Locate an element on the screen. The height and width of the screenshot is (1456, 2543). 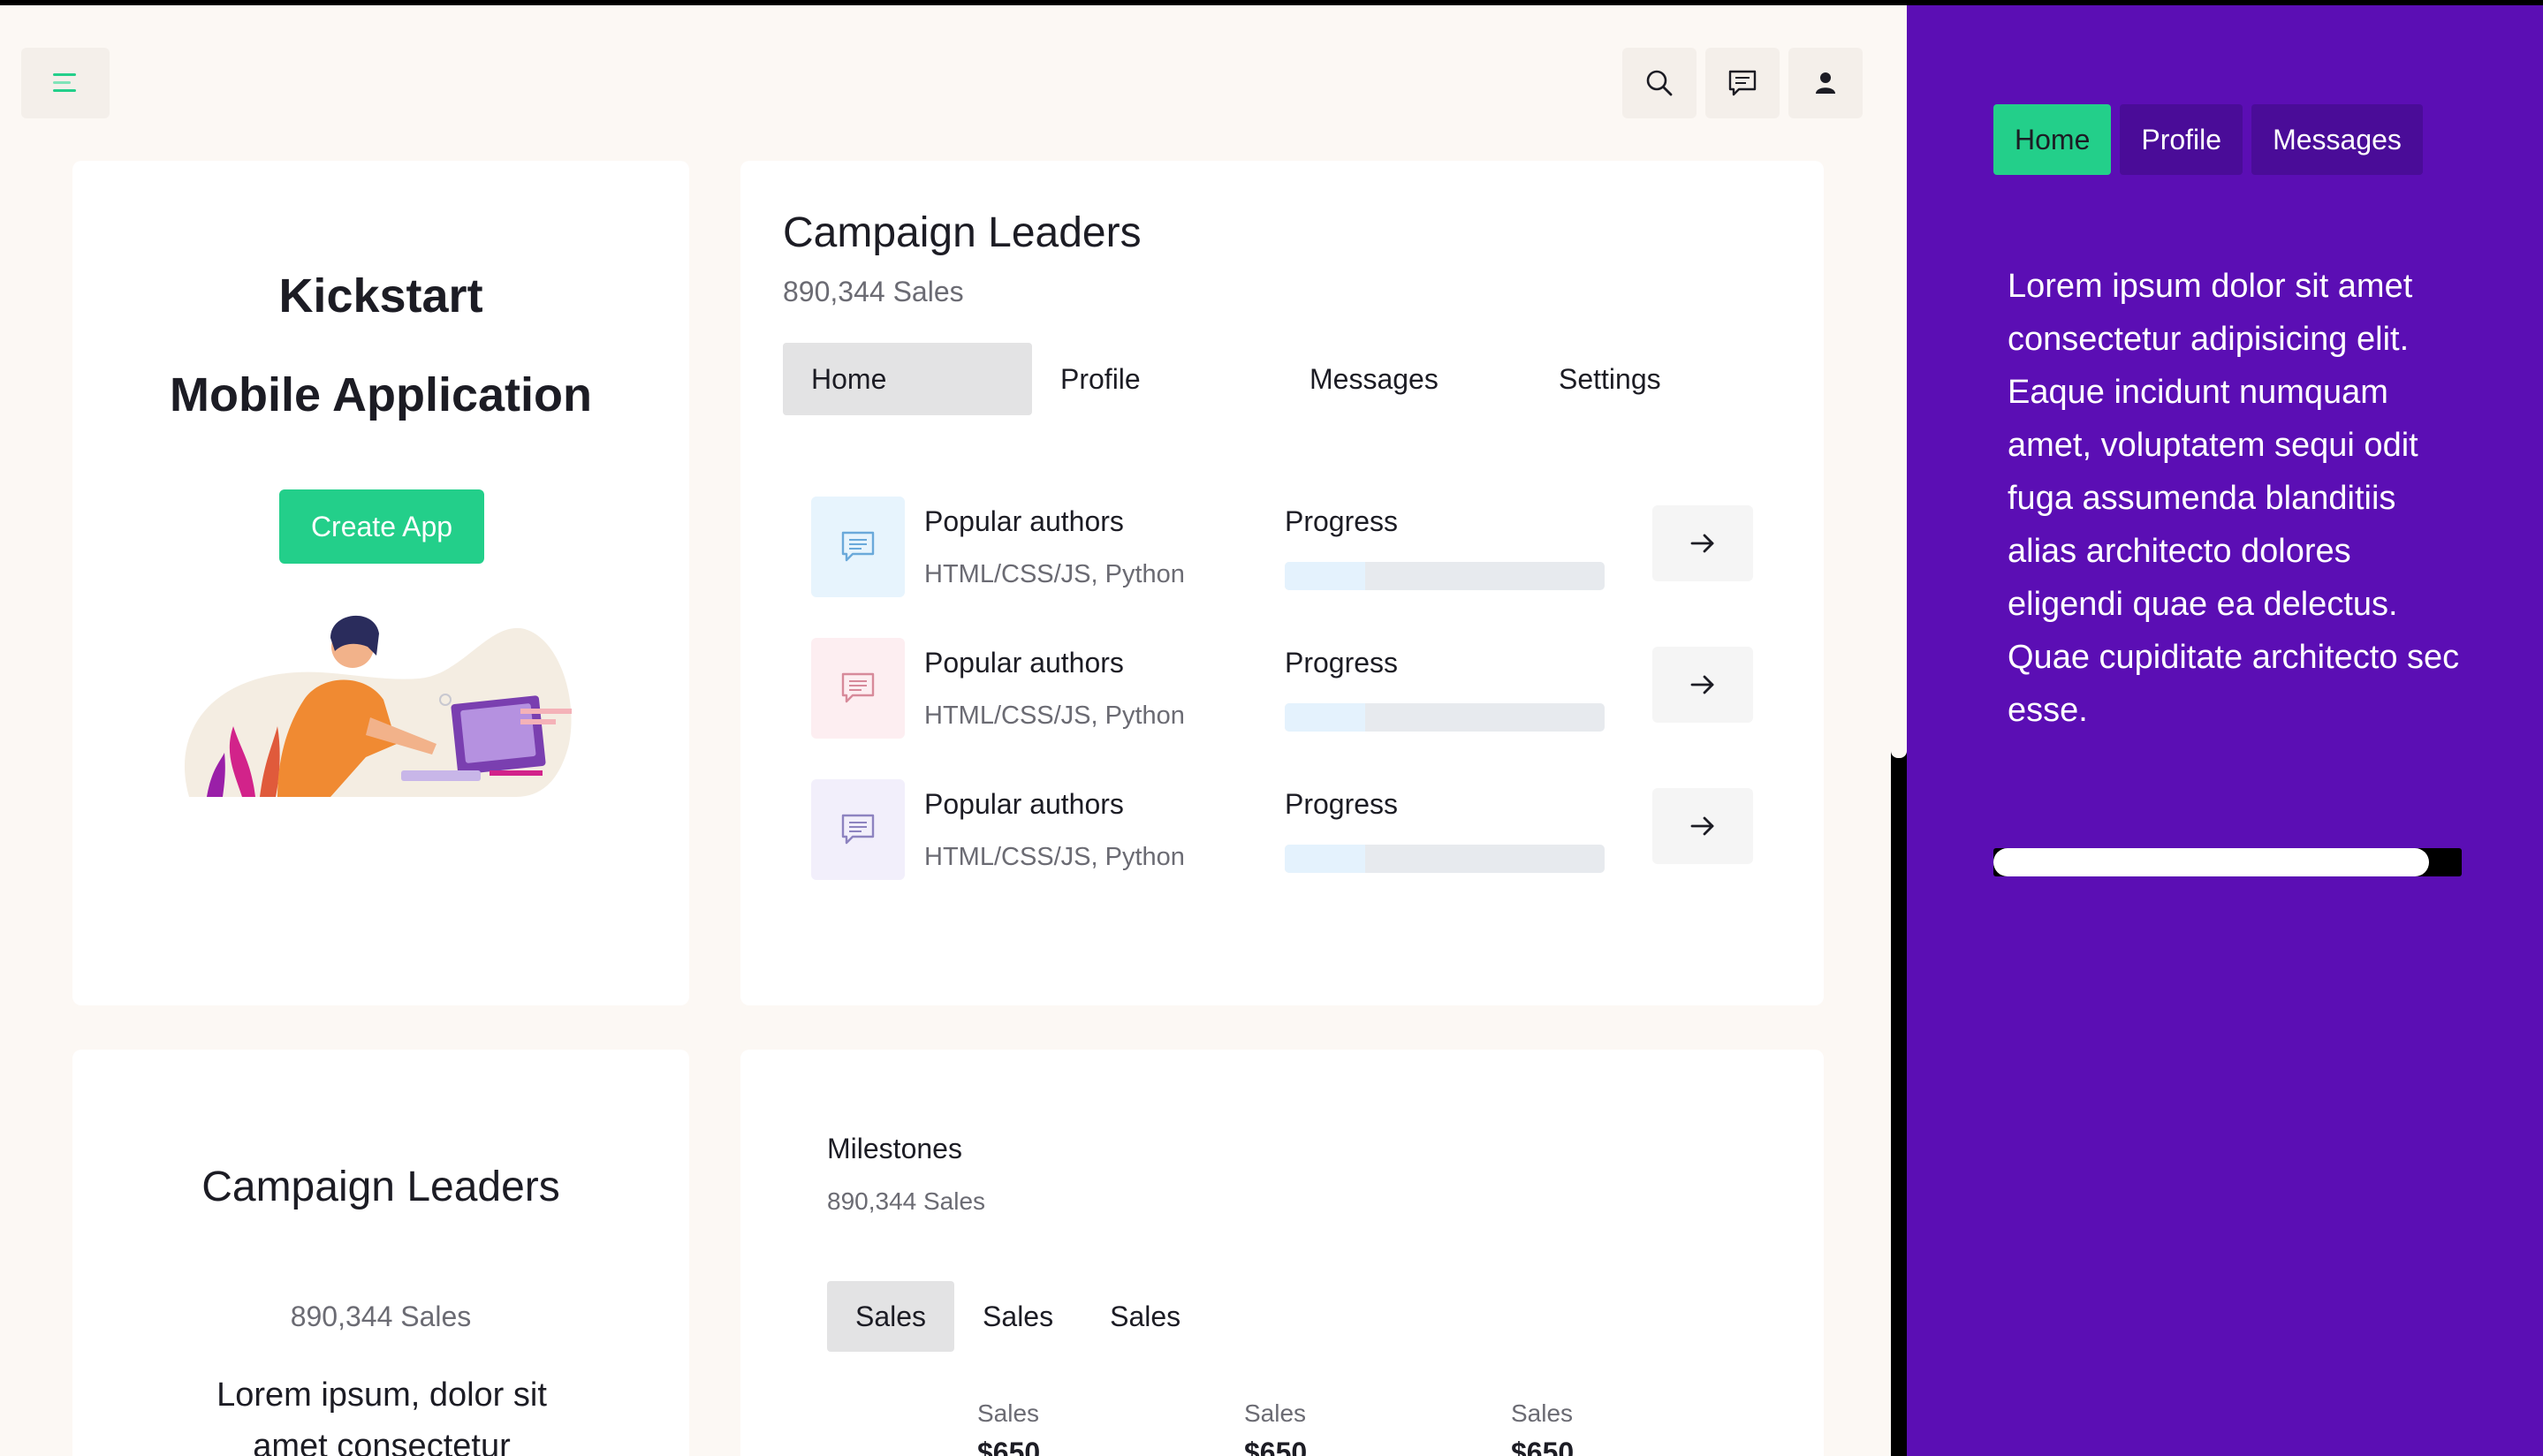
panel-tabs: Home Profile Messages is located at coordinates (2212, 139).